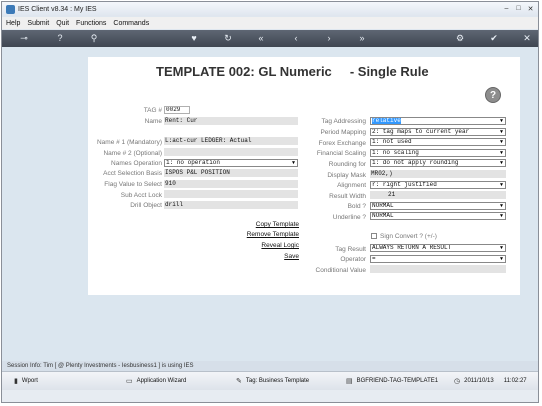  I want to click on name2-label: Name # 2 (Optional), so click(132, 153).